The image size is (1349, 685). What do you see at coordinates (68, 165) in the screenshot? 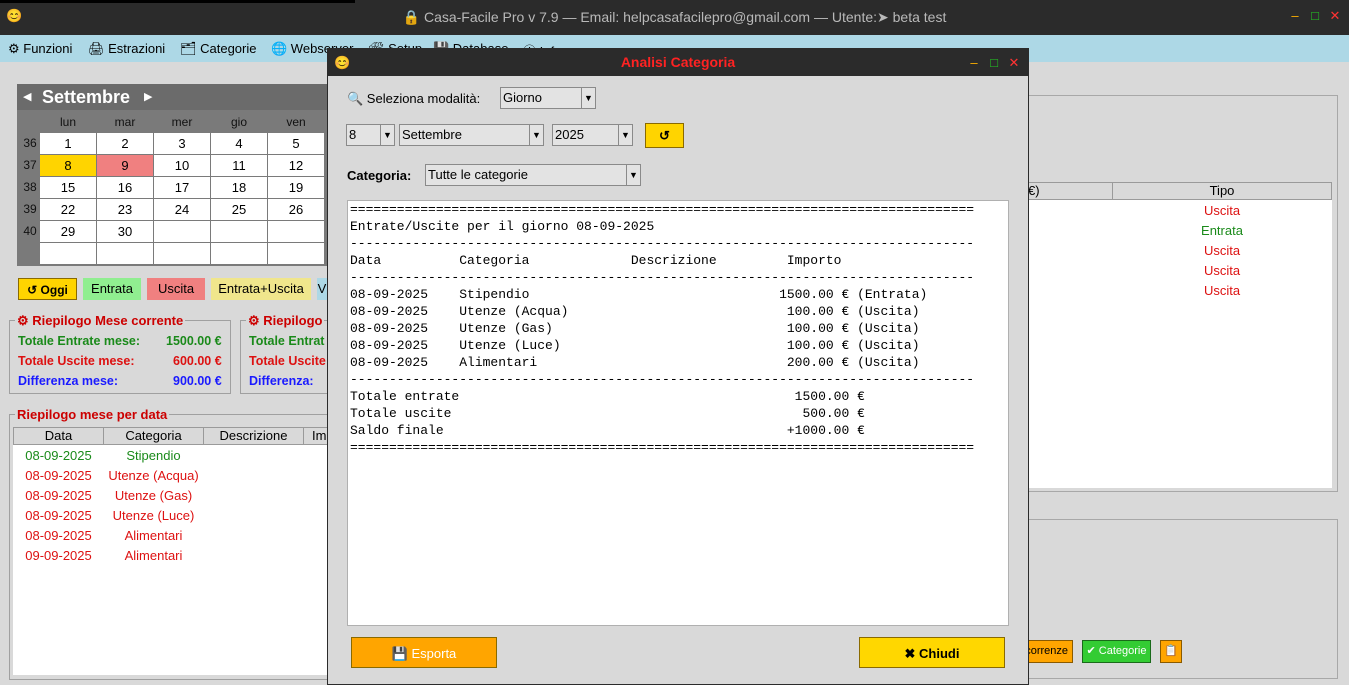
I see `calendar-day: 8` at bounding box center [68, 165].